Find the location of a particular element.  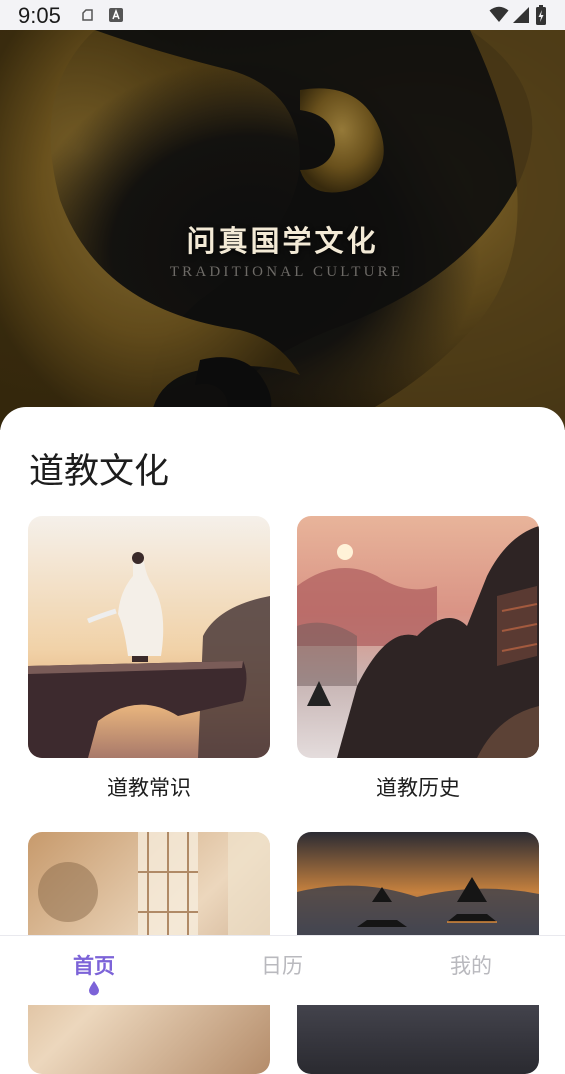

status-time: 9:05 is located at coordinates (39, 15).